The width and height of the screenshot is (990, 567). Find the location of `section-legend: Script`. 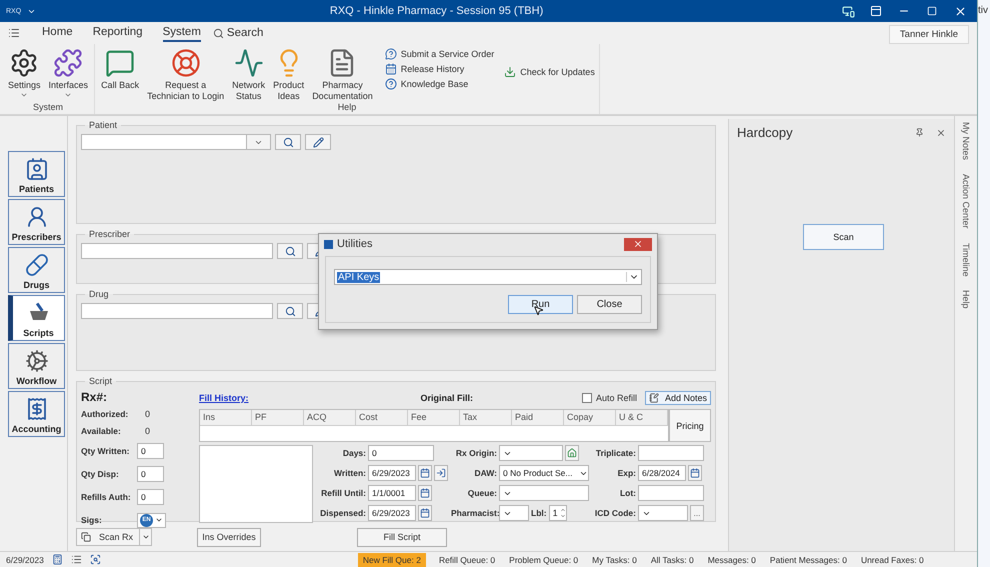

section-legend: Script is located at coordinates (100, 381).